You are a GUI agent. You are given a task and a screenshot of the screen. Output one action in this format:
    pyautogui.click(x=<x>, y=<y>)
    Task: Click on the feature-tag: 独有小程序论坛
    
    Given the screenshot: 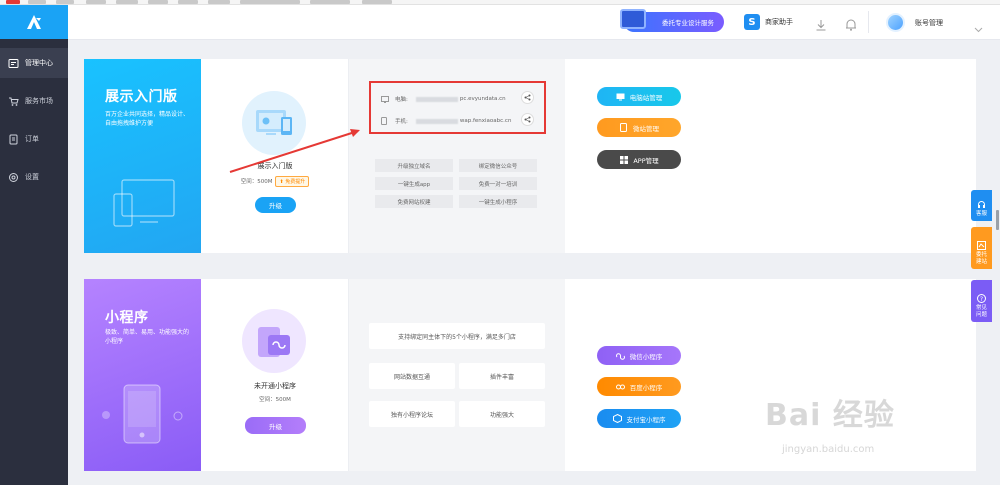 What is the action you would take?
    pyautogui.click(x=412, y=414)
    